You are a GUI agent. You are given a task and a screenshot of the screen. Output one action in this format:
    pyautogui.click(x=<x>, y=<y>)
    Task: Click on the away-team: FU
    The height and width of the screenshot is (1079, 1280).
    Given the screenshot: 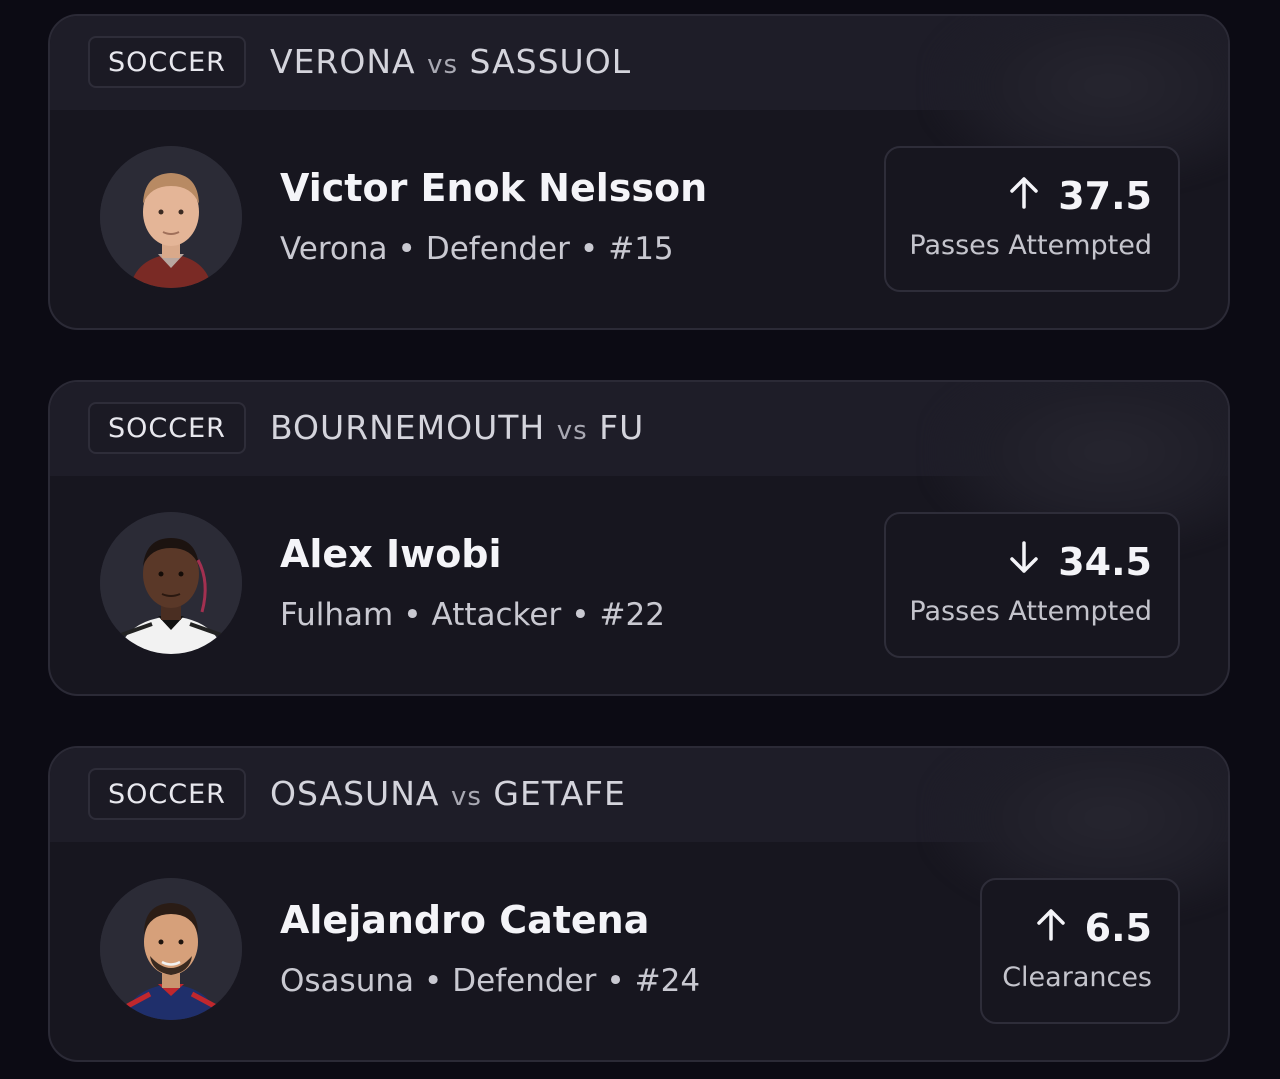 What is the action you would take?
    pyautogui.click(x=620, y=427)
    